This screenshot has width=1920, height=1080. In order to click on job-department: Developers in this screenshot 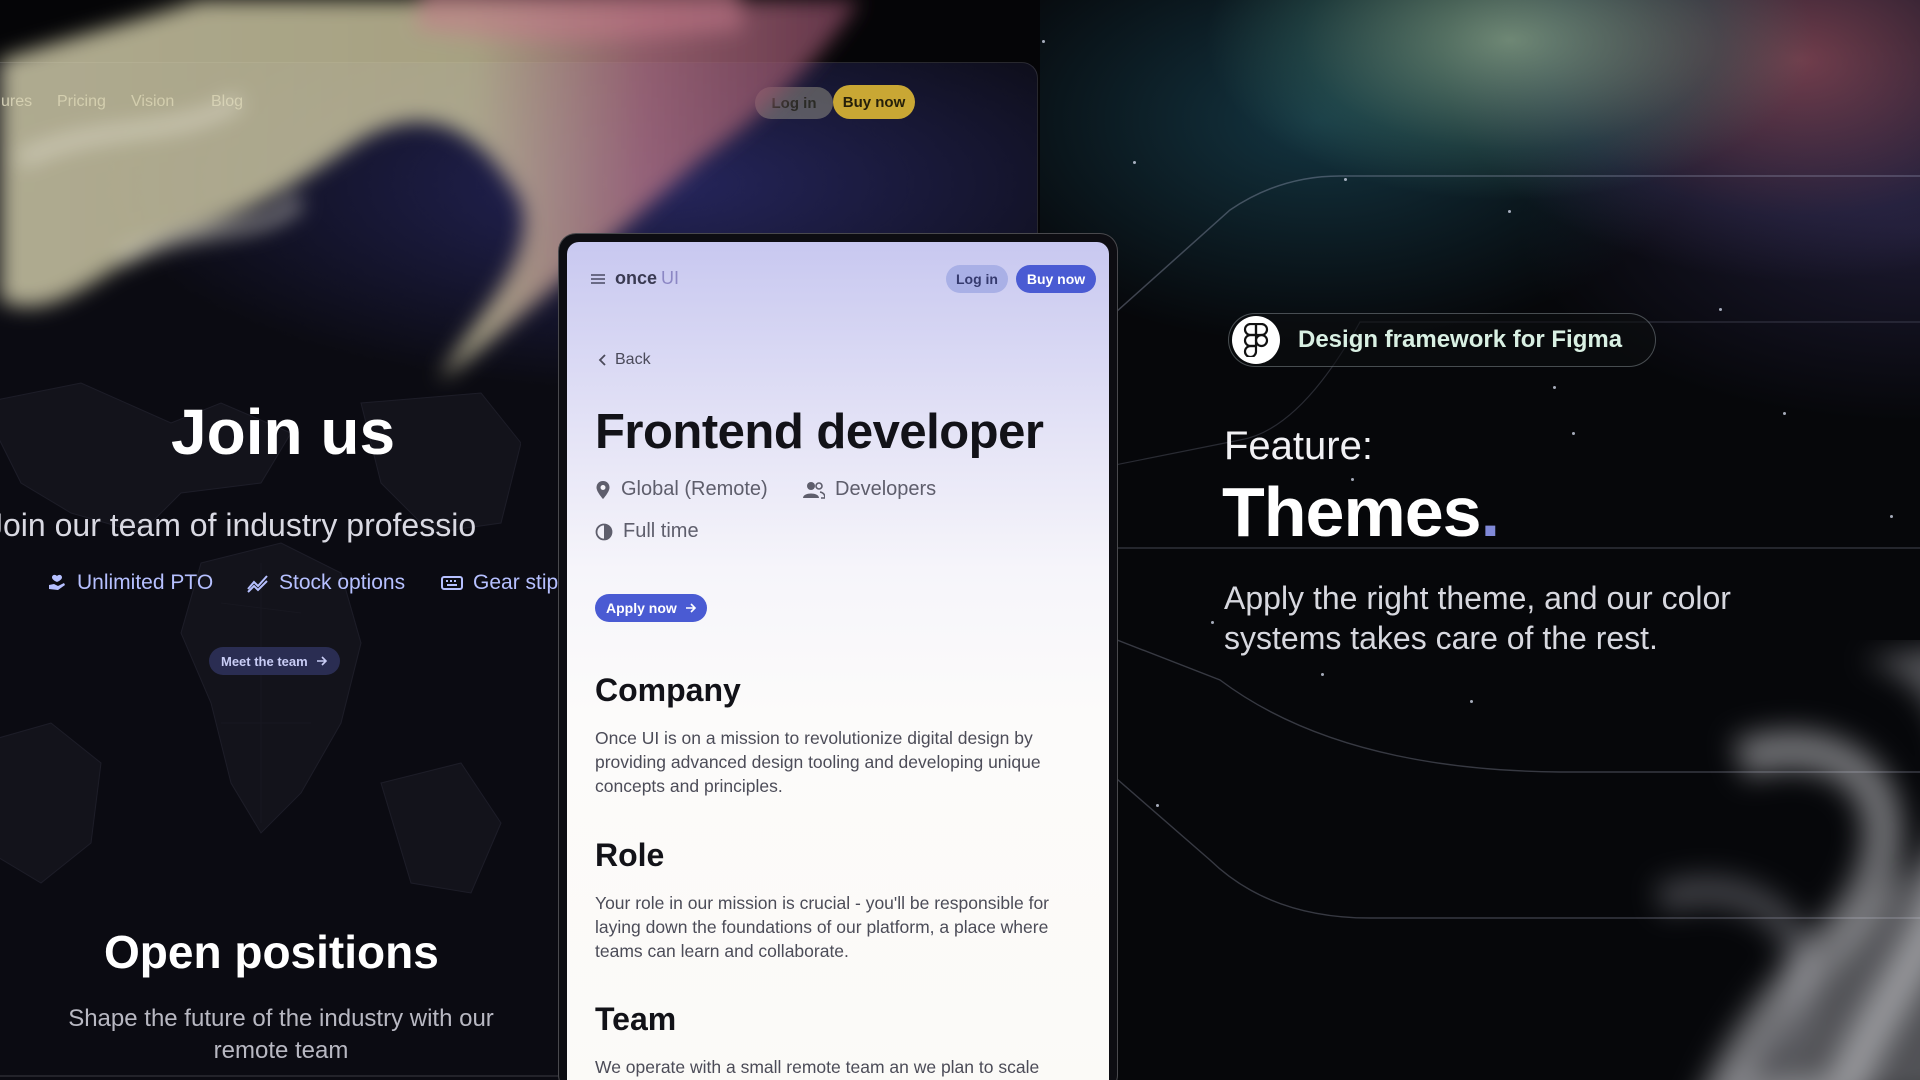, I will do `click(869, 489)`.